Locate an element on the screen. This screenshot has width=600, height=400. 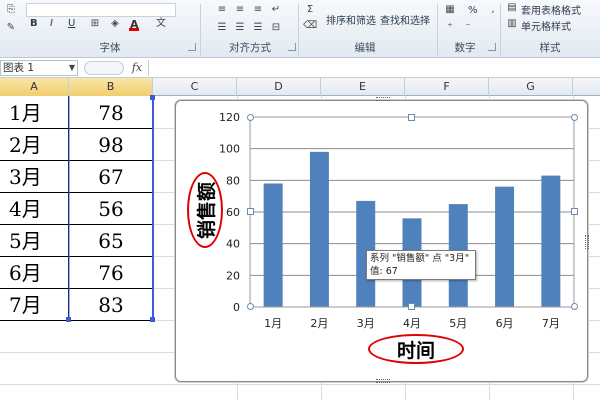
x-tick-label: 1月 is located at coordinates (273, 323).